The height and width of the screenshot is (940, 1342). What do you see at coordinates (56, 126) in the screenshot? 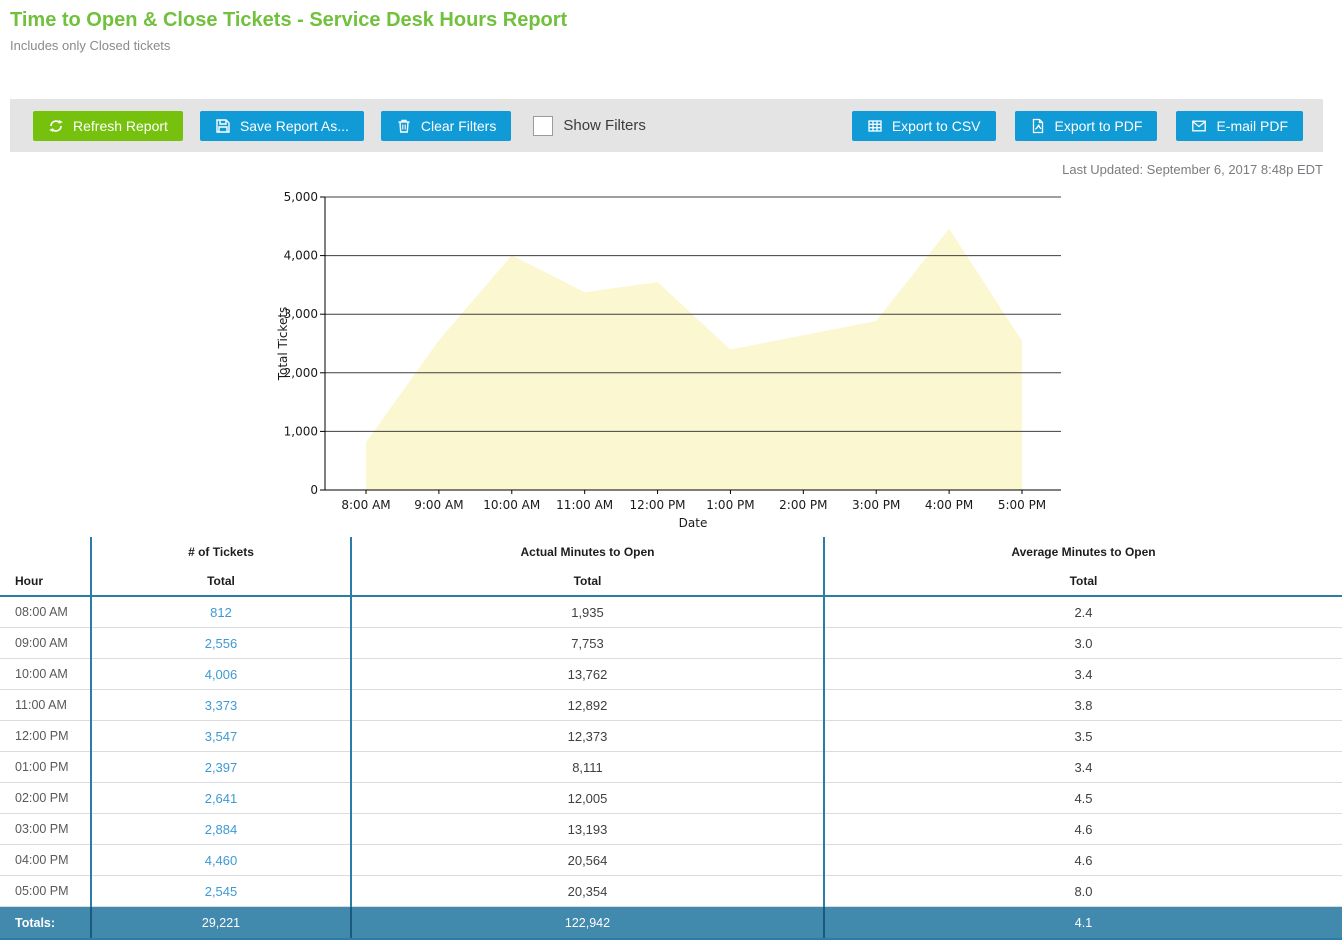
I see `refresh-icon` at bounding box center [56, 126].